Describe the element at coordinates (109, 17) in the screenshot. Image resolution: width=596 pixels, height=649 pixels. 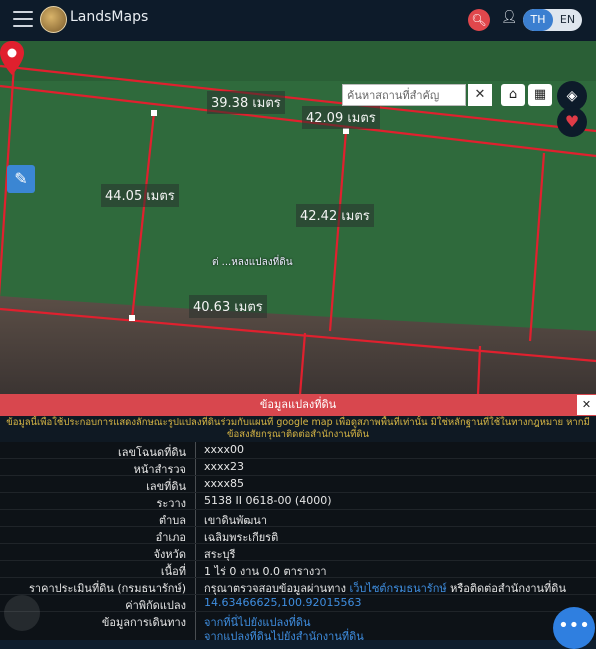
I see `app-title: LandsMaps` at that location.